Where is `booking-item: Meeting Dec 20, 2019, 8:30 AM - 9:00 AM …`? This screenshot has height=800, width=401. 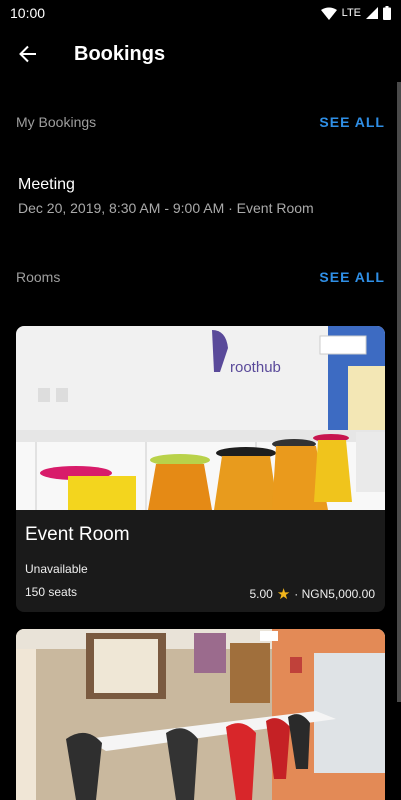 booking-item: Meeting Dec 20, 2019, 8:30 AM - 9:00 AM … is located at coordinates (166, 196).